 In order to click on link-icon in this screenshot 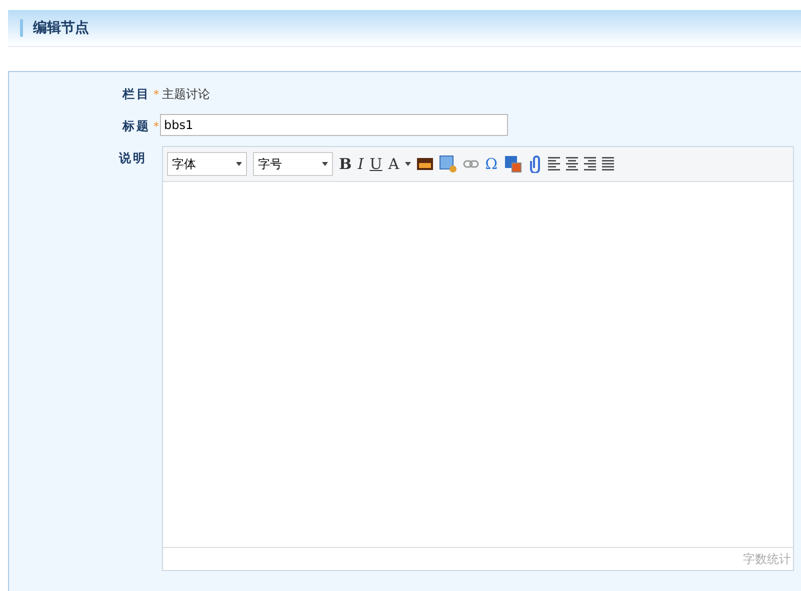, I will do `click(471, 164)`.